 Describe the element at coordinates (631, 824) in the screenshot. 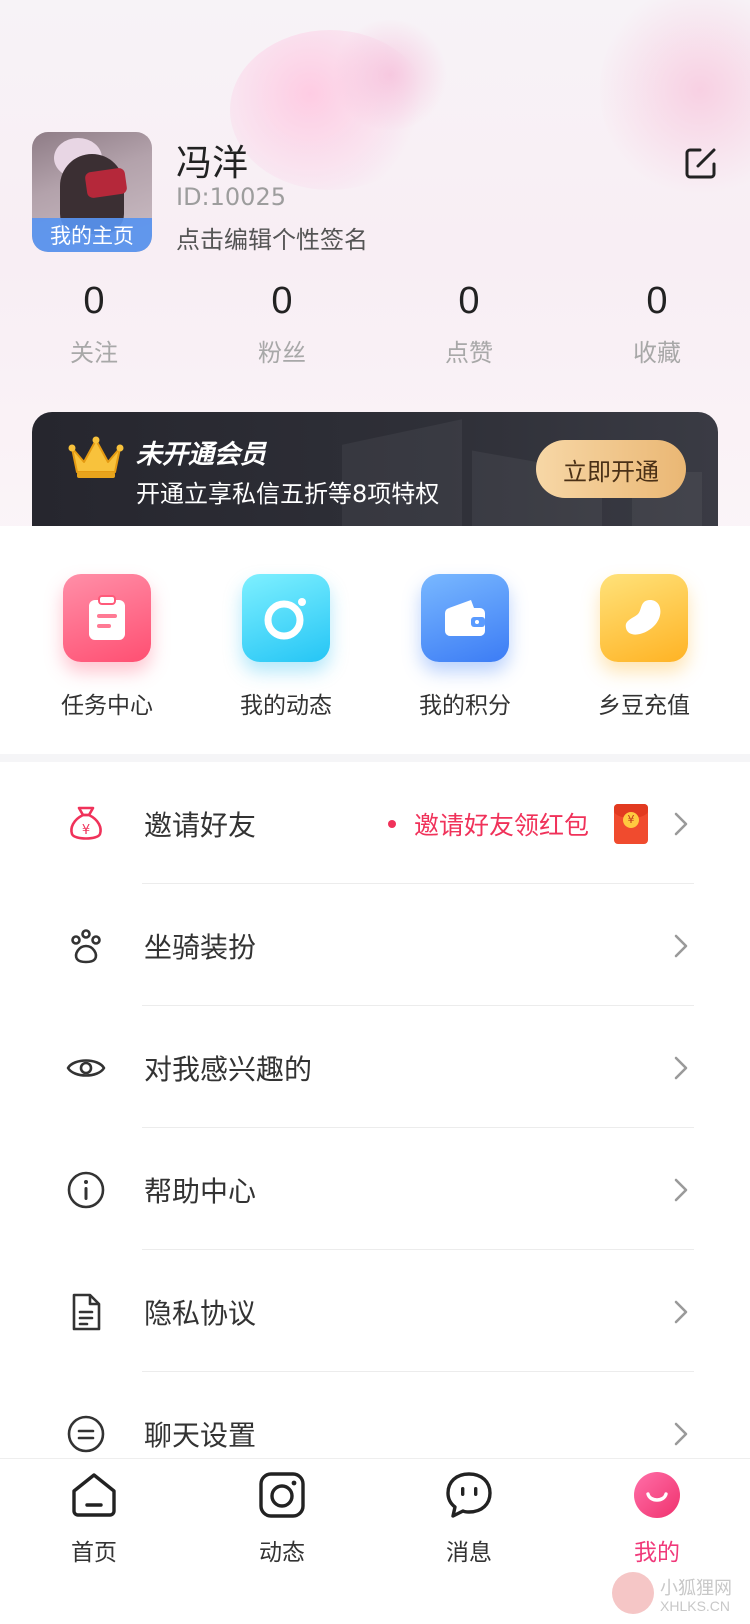

I see `red-envelope-icon` at that location.